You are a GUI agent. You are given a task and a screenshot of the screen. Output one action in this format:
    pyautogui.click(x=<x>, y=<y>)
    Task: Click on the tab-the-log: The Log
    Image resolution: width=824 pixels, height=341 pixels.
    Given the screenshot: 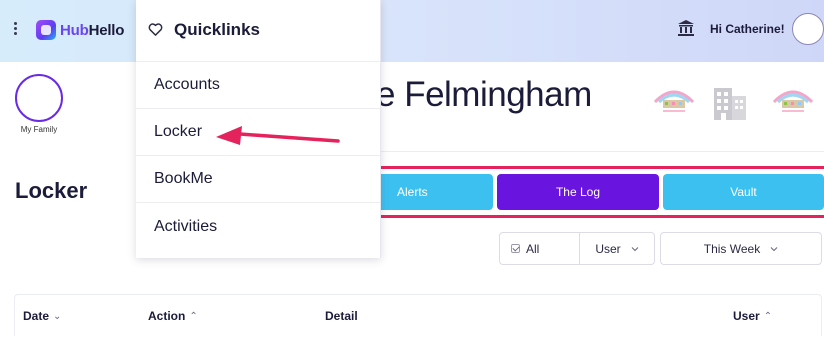 What is the action you would take?
    pyautogui.click(x=578, y=192)
    